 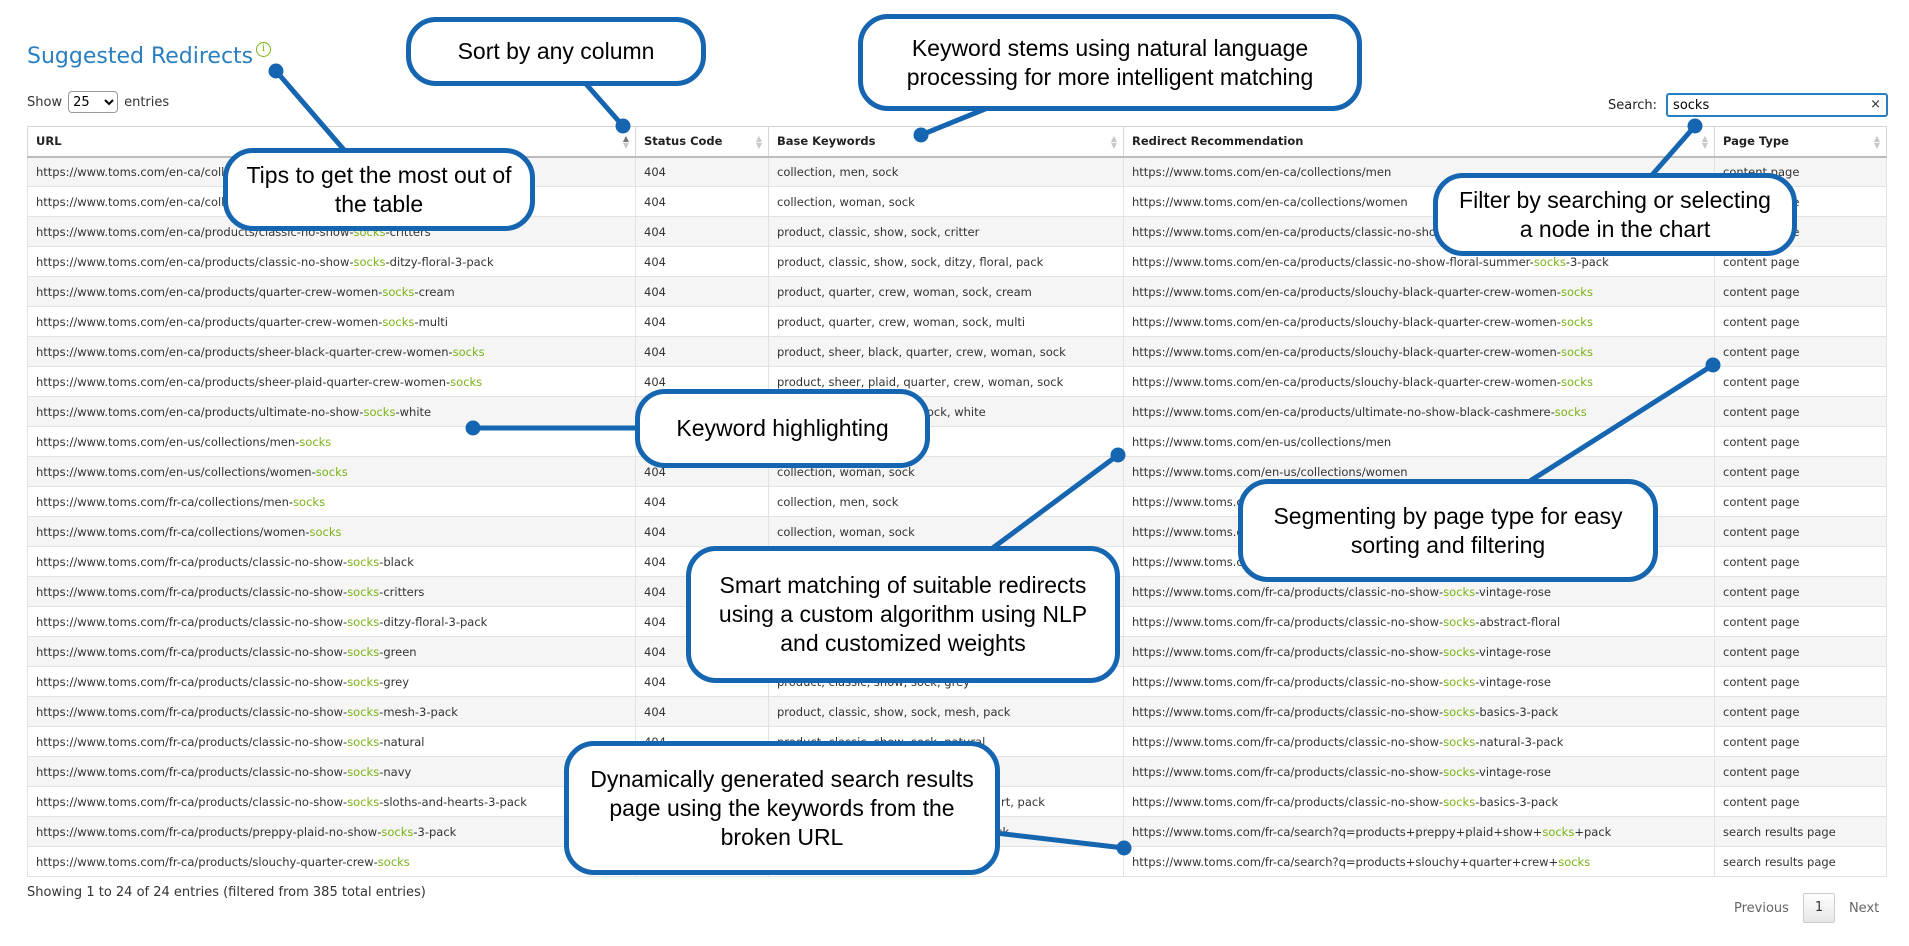 What do you see at coordinates (1875, 104) in the screenshot?
I see `clear-icon: ×` at bounding box center [1875, 104].